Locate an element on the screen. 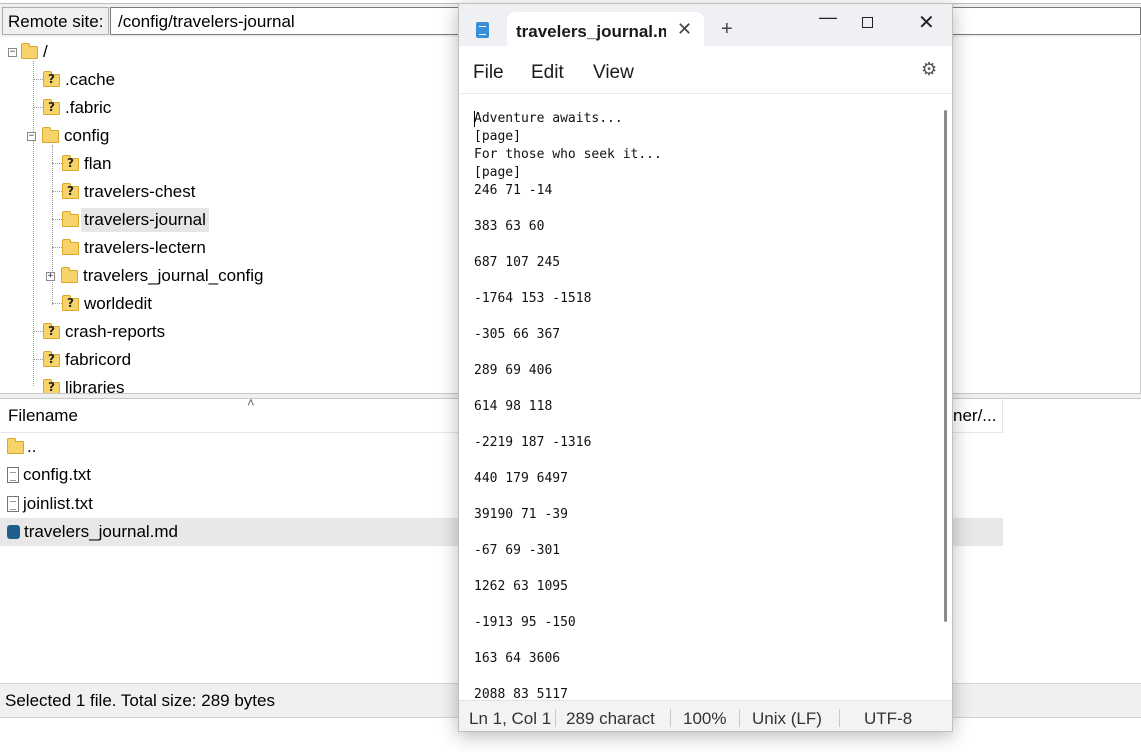 Image resolution: width=1141 pixels, height=752 pixels. tree-item-label: flan is located at coordinates (98, 163).